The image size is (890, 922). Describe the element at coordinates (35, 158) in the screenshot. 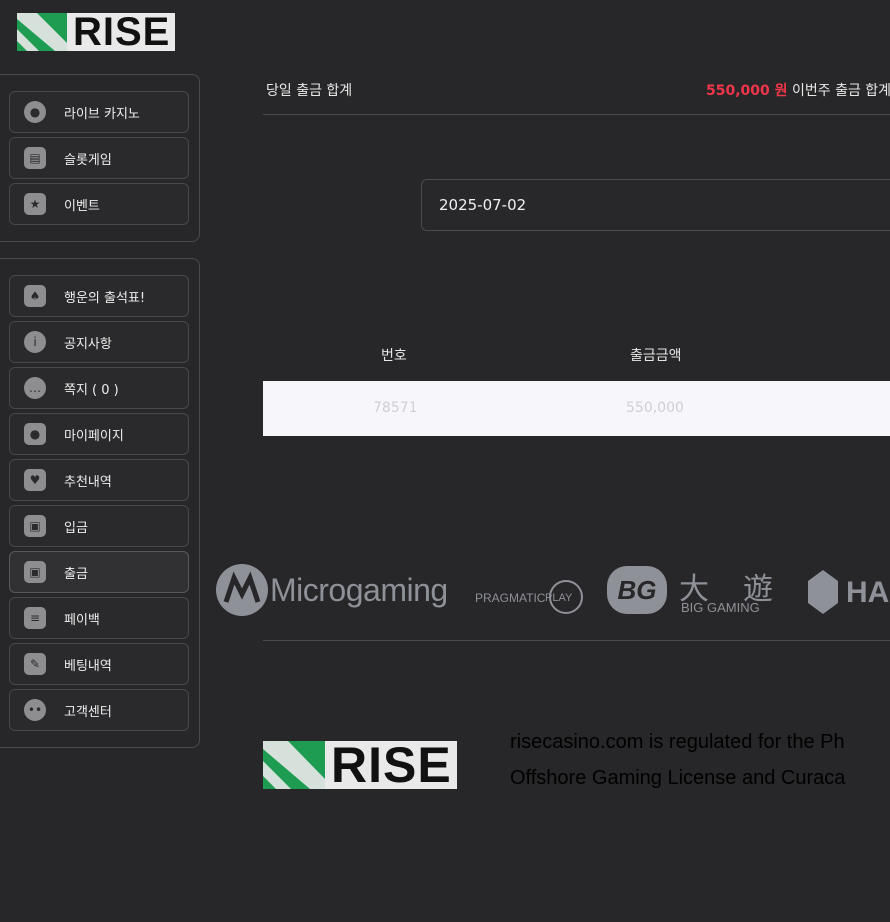

I see `slot-machine-icon: ▤` at that location.